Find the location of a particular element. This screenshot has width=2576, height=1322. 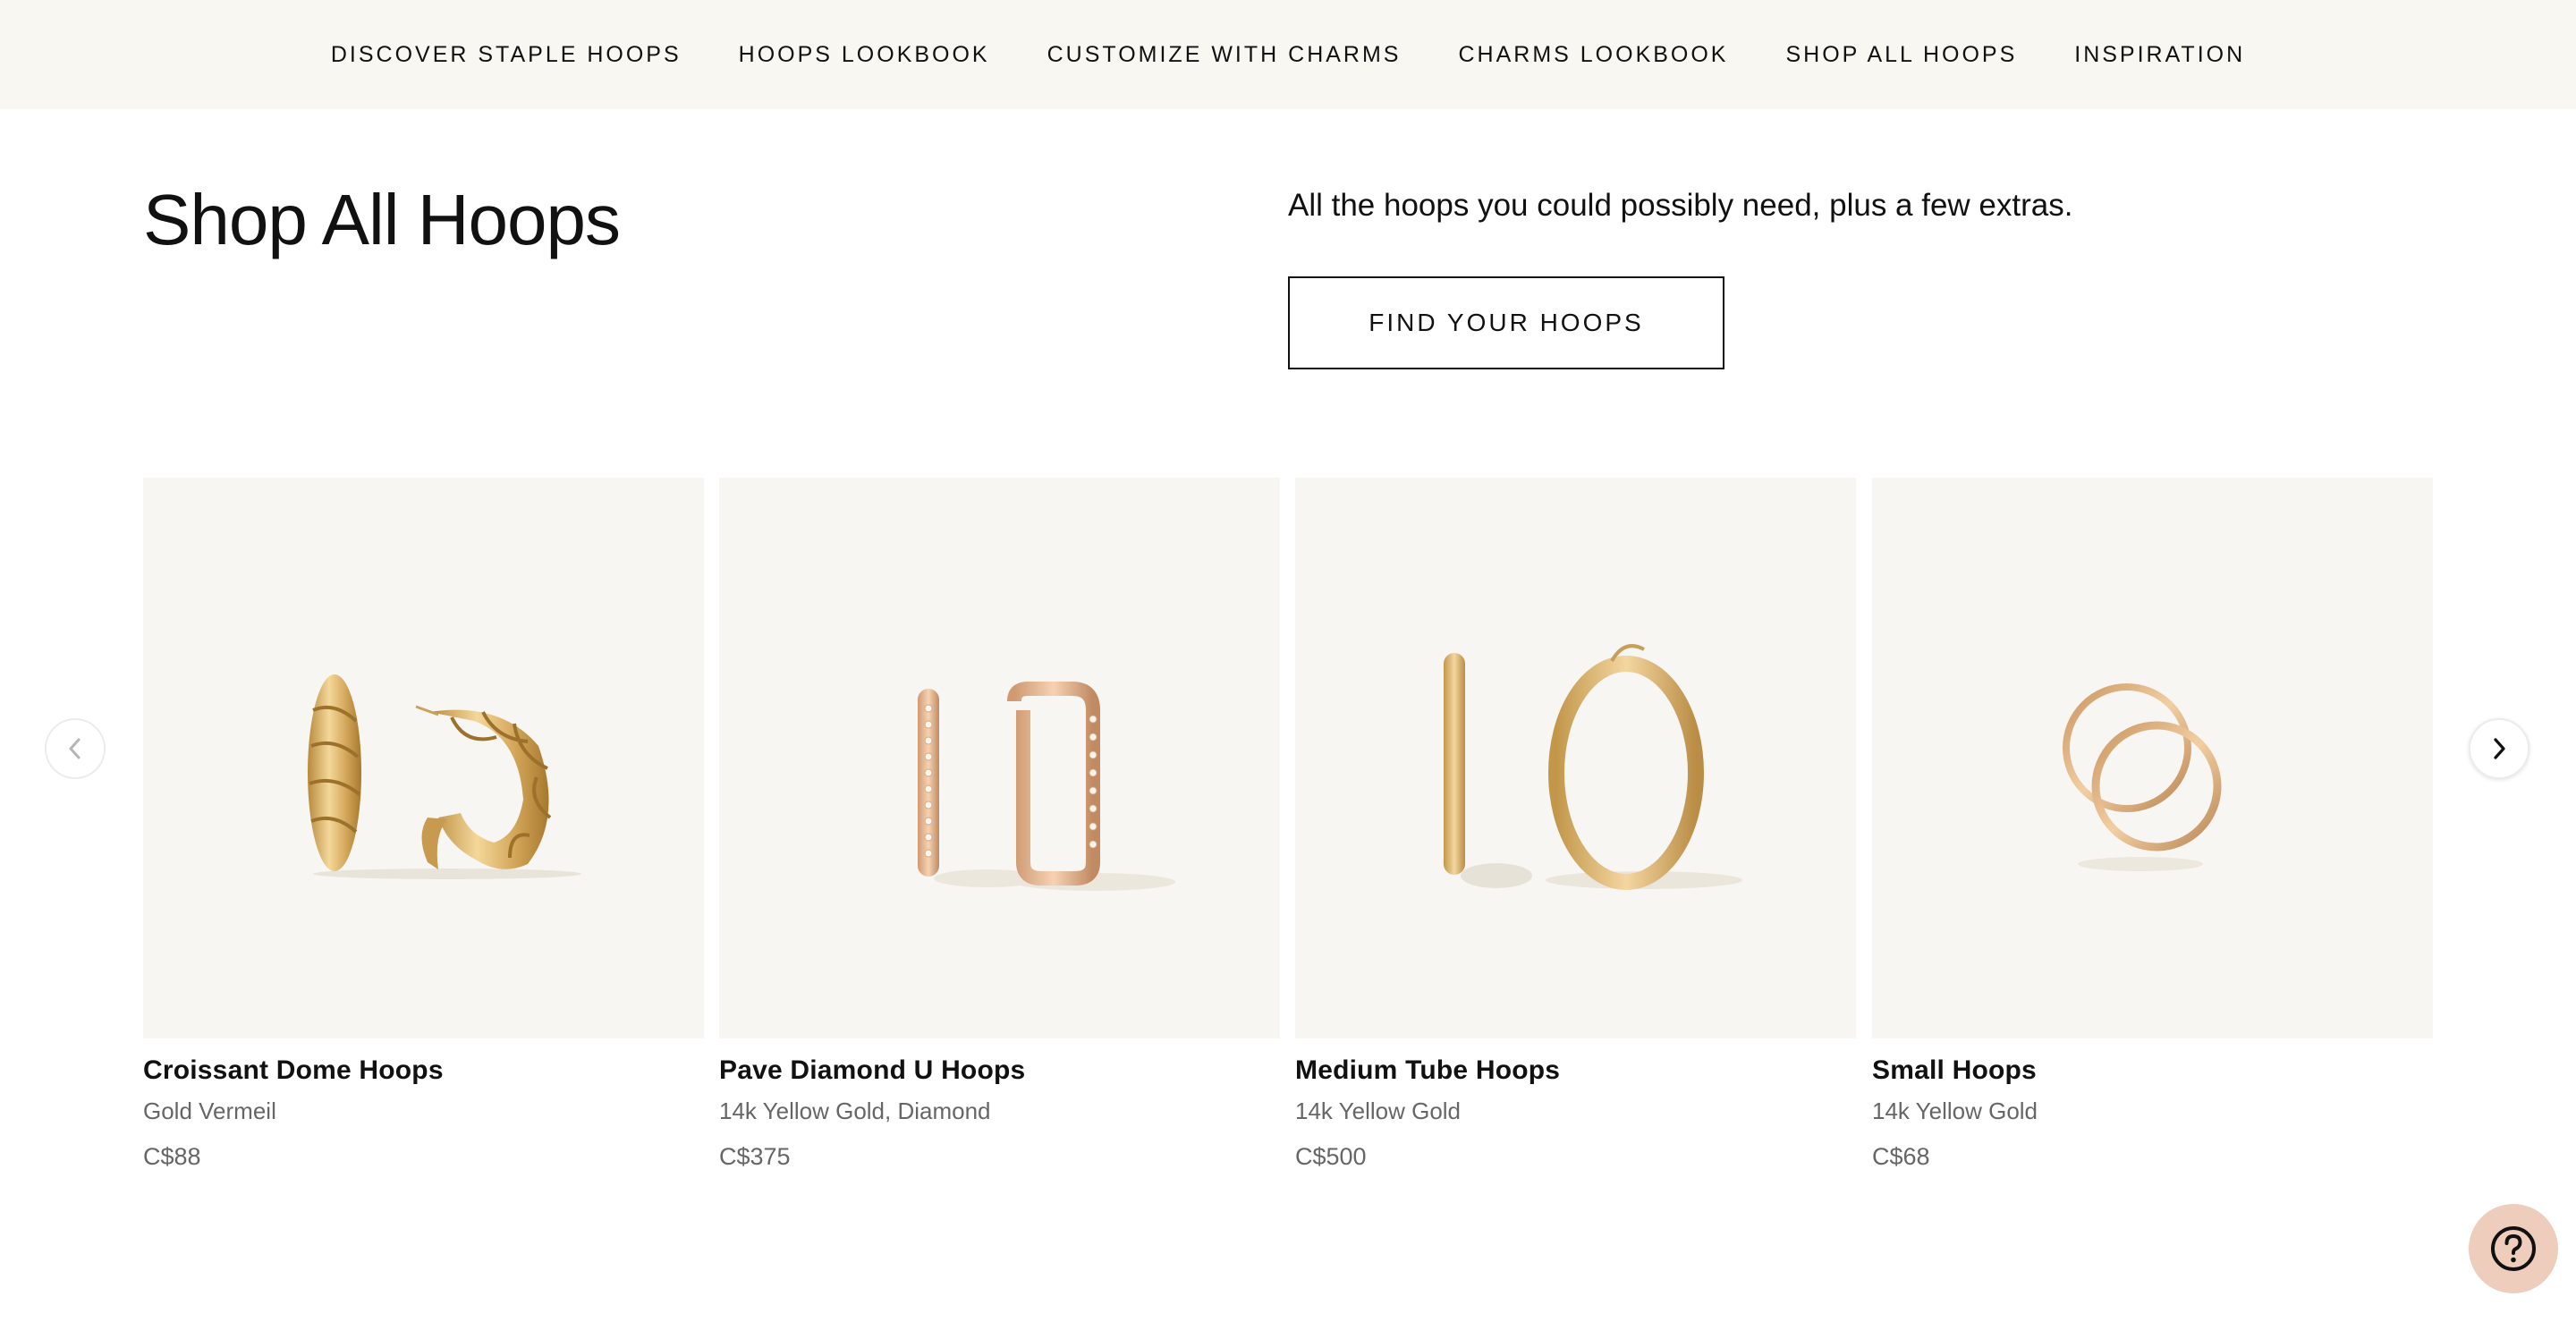

nav-item-shop-all-hoops: SHOP ALL HOOPS is located at coordinates (1901, 55).